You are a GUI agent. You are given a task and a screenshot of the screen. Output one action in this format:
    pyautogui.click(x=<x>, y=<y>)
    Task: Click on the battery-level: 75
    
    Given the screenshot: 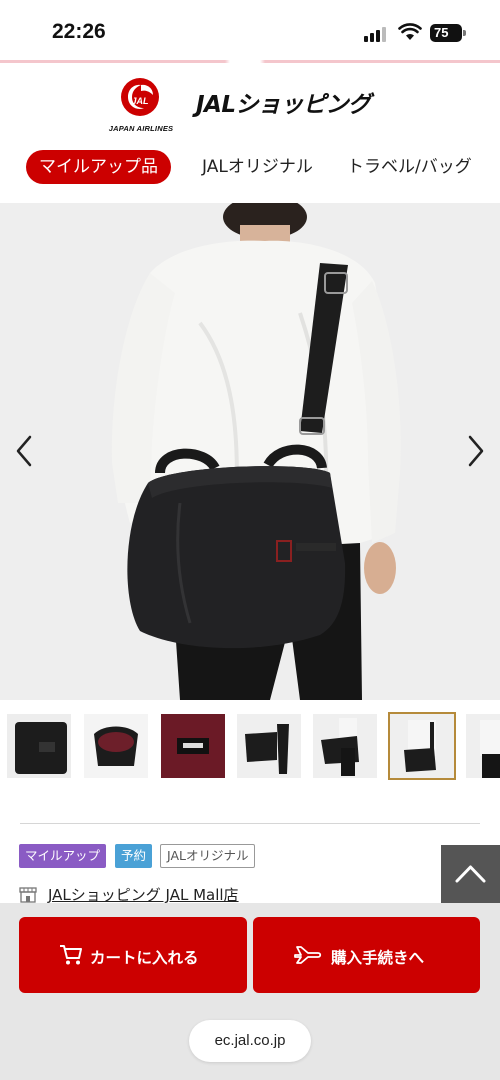 What is the action you would take?
    pyautogui.click(x=441, y=32)
    